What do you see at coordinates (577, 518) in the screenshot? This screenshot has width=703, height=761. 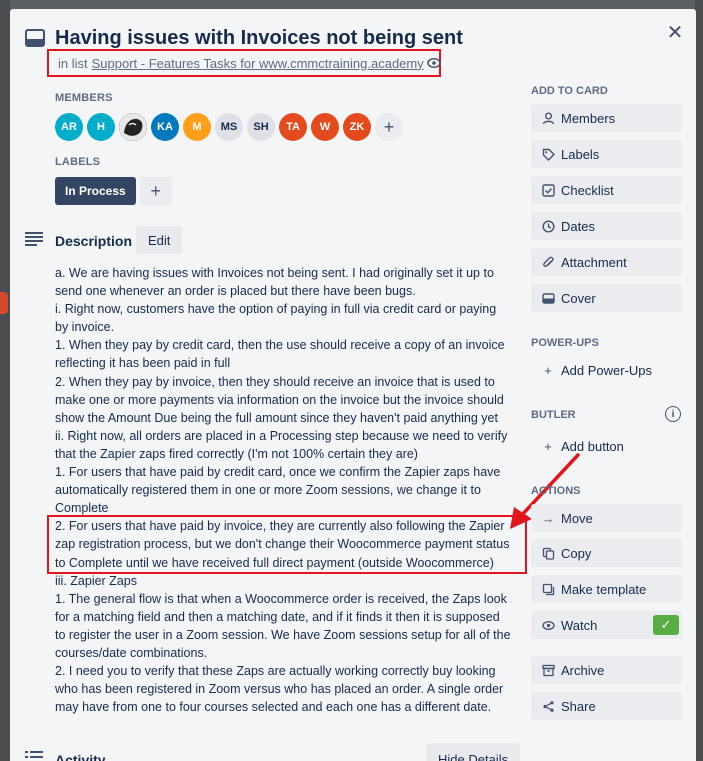 I see `move-button-label: Move` at bounding box center [577, 518].